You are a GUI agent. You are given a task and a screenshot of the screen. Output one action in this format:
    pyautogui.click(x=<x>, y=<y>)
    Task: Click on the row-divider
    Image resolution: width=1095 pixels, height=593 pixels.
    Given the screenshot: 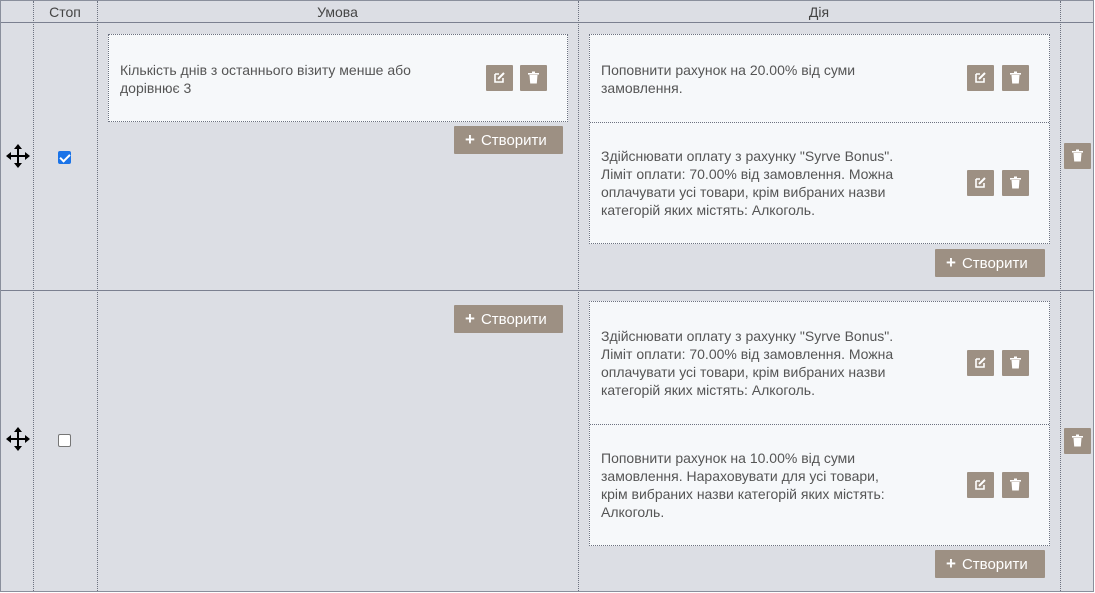 What is the action you would take?
    pyautogui.click(x=547, y=290)
    